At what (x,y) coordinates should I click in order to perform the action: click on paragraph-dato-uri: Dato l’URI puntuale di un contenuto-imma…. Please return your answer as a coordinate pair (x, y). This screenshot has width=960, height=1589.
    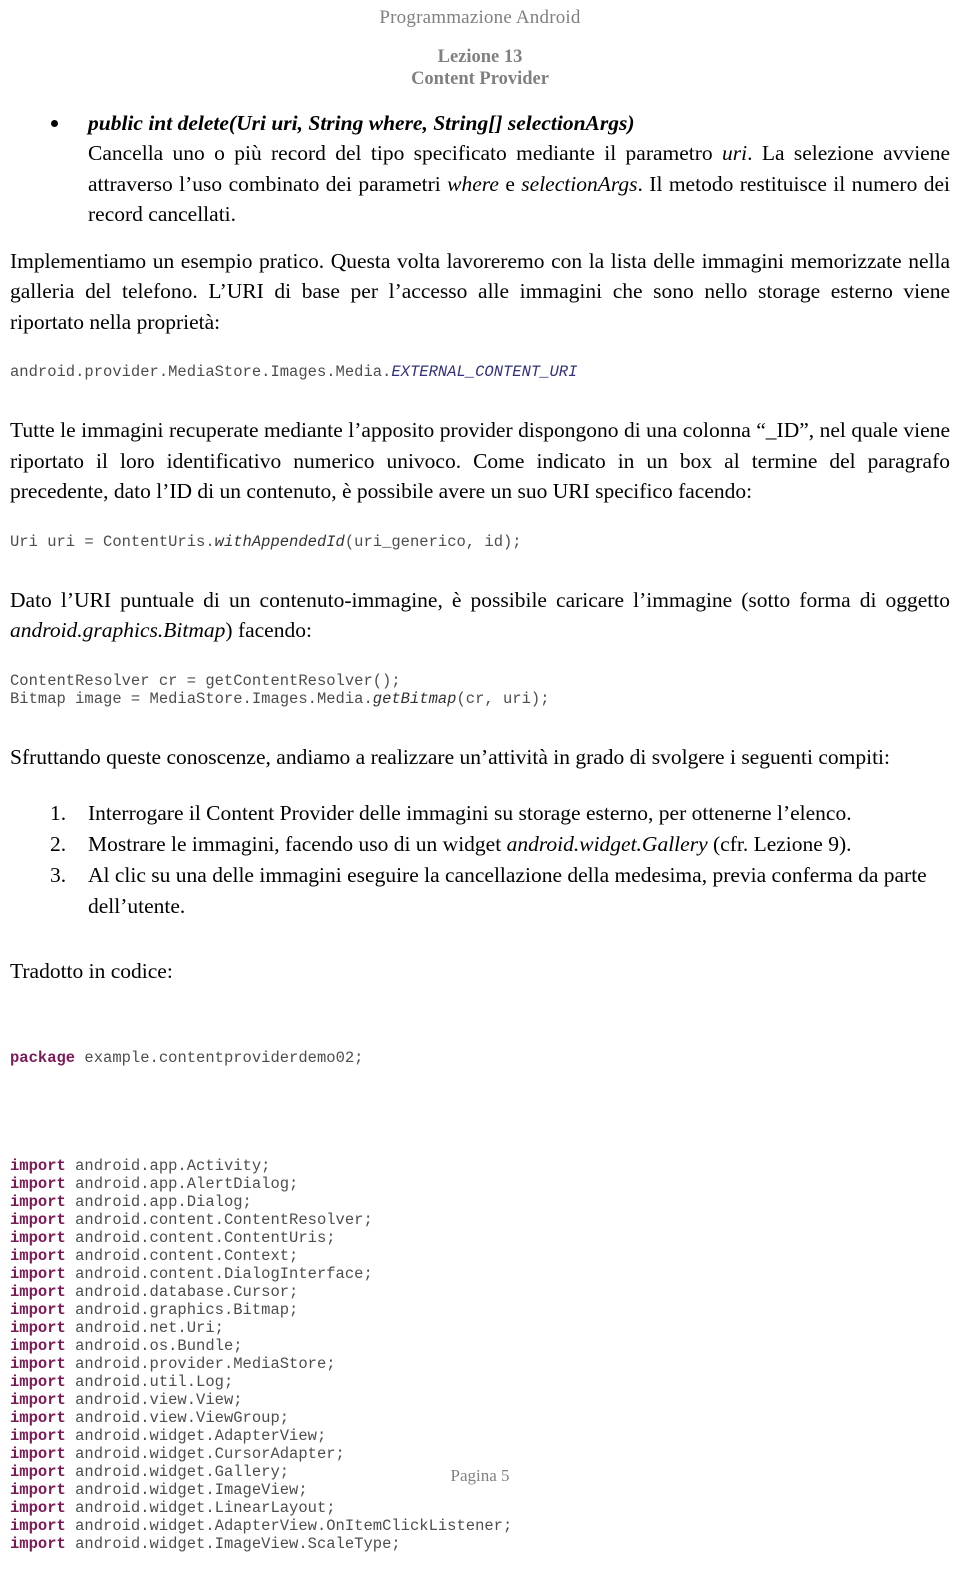
    Looking at the image, I should click on (480, 615).